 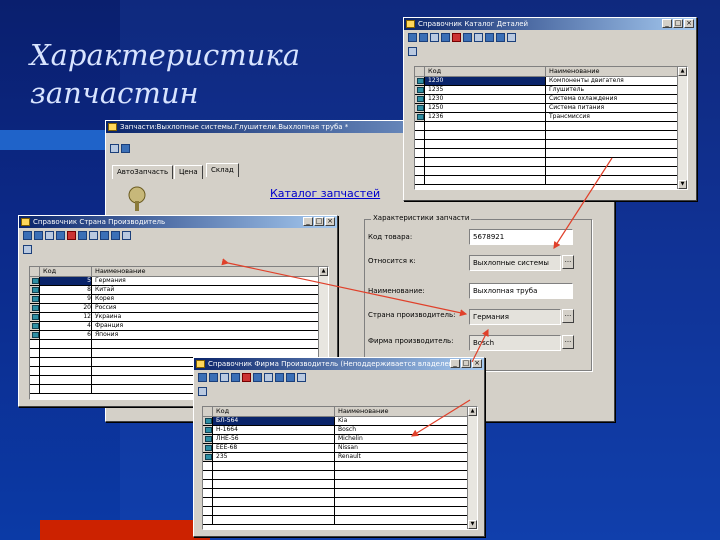 I want to click on arrow-country-to-field, so click(x=344, y=287).